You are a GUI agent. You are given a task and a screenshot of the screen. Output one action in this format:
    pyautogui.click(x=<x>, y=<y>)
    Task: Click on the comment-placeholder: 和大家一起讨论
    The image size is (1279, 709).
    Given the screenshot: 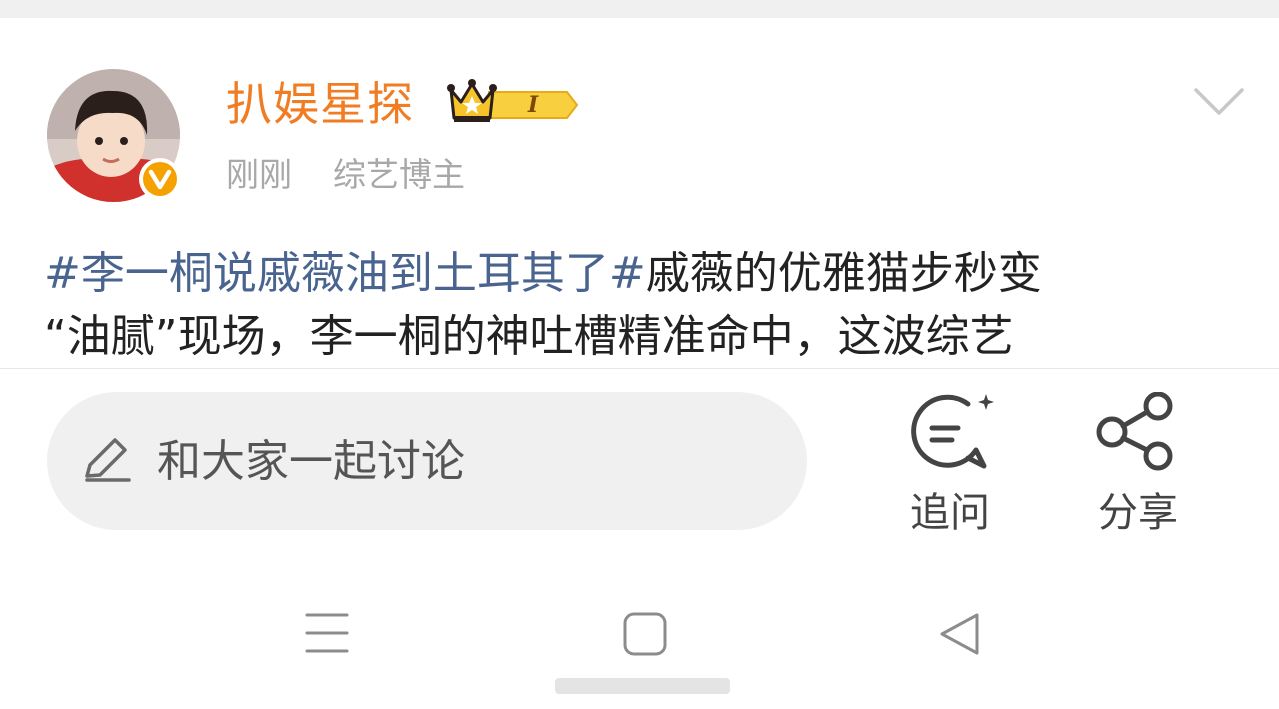 What is the action you would take?
    pyautogui.click(x=311, y=461)
    